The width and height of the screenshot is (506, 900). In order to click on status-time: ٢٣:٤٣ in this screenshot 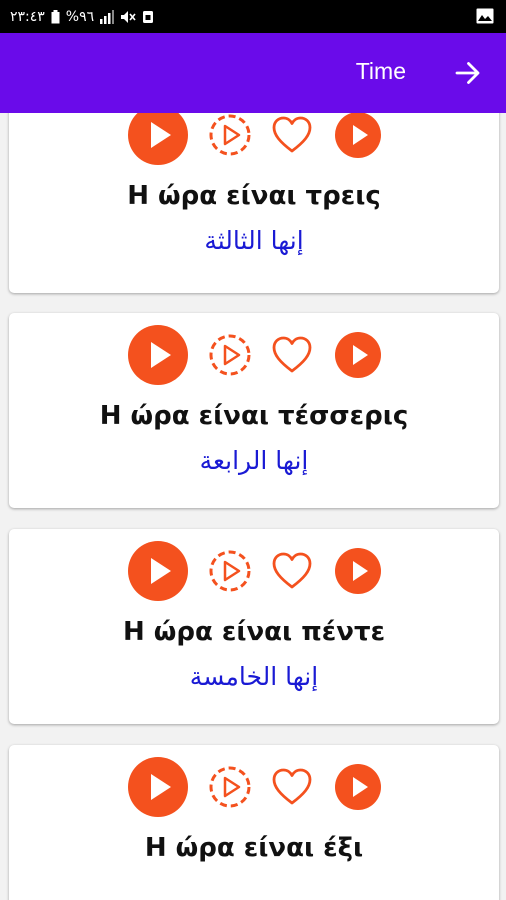, I will do `click(27, 17)`.